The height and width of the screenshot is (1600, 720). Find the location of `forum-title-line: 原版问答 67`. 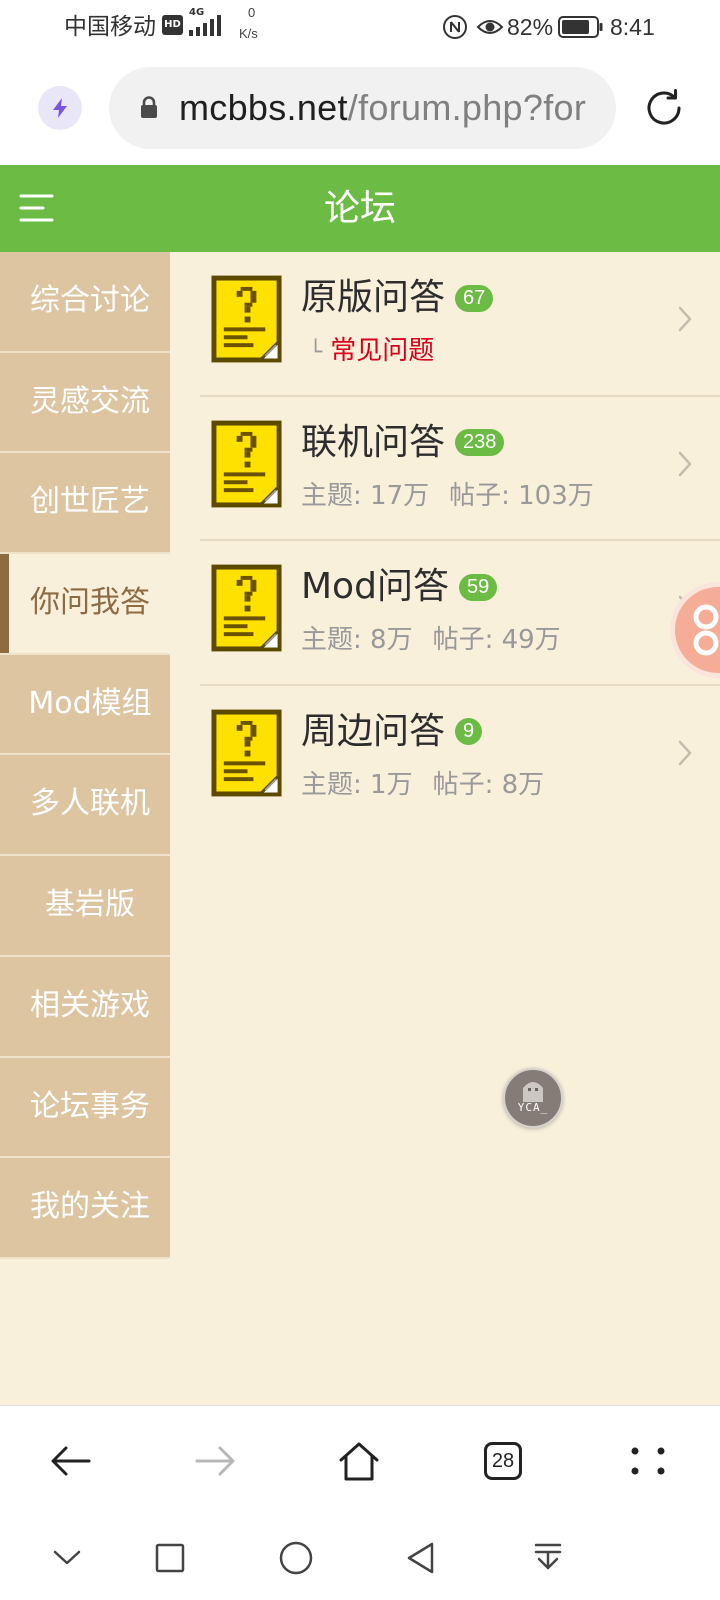

forum-title-line: 原版问答 67 is located at coordinates (397, 298).